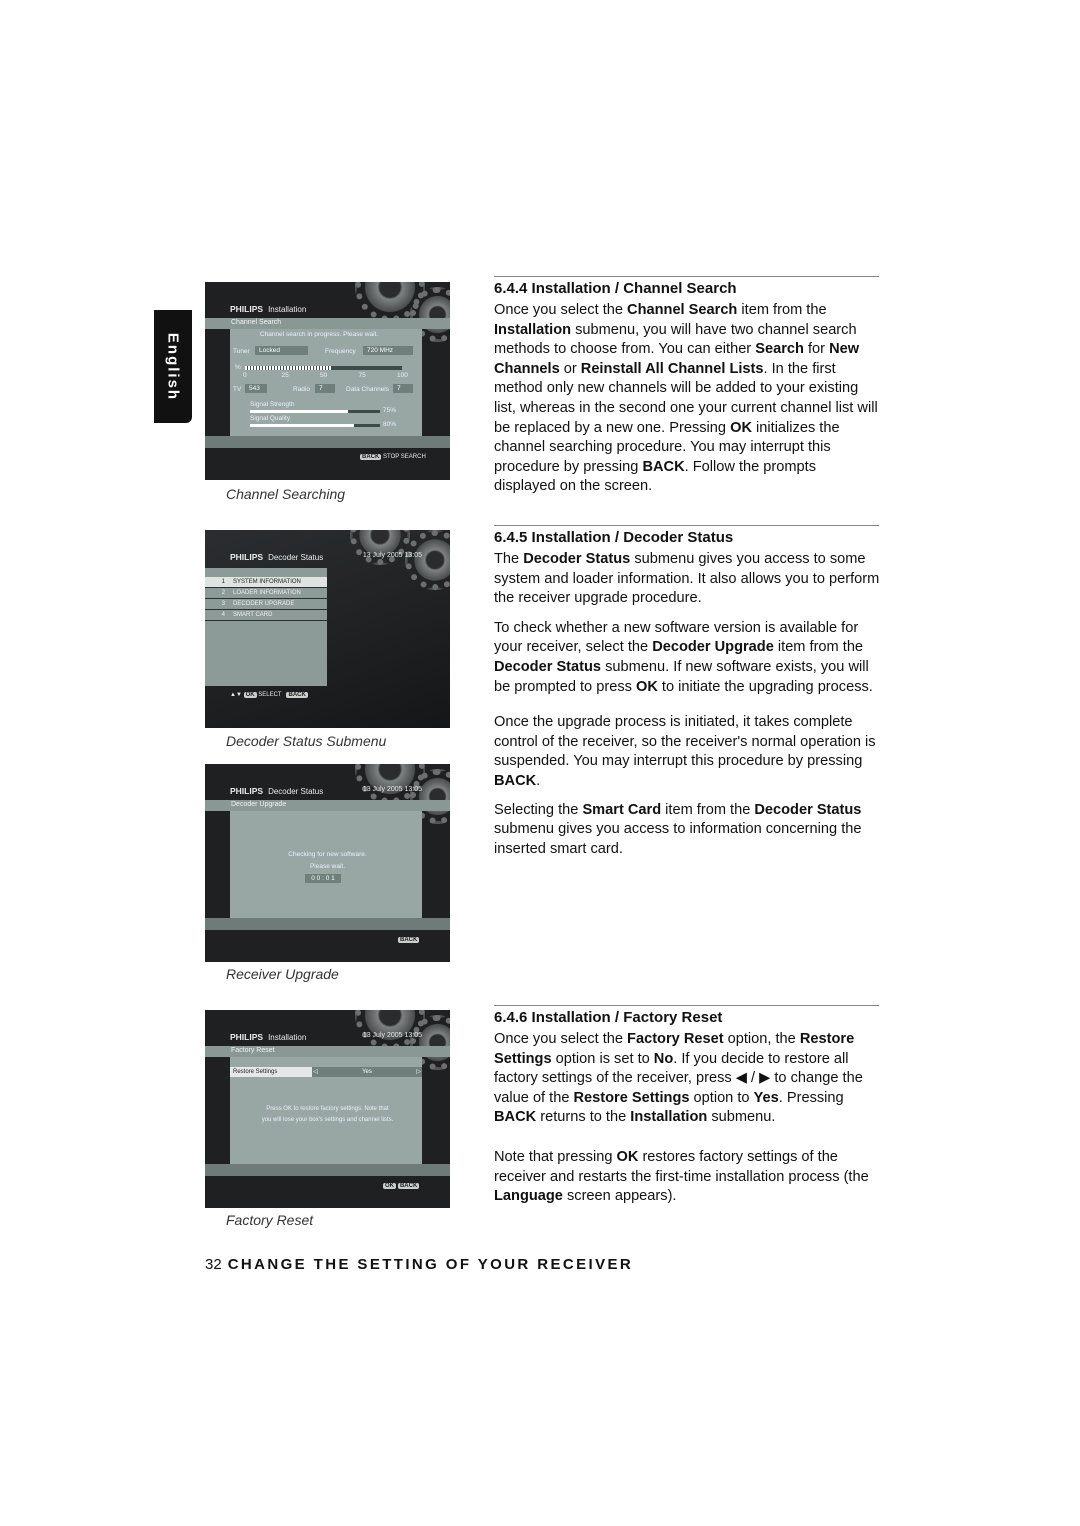 Image resolution: width=1080 pixels, height=1526 pixels. Describe the element at coordinates (583, 1117) in the screenshot. I see `text-run: returns to the` at that location.